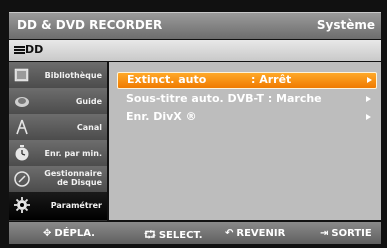  I want to click on sidebar-item-label: Enr. par min., so click(73, 153).